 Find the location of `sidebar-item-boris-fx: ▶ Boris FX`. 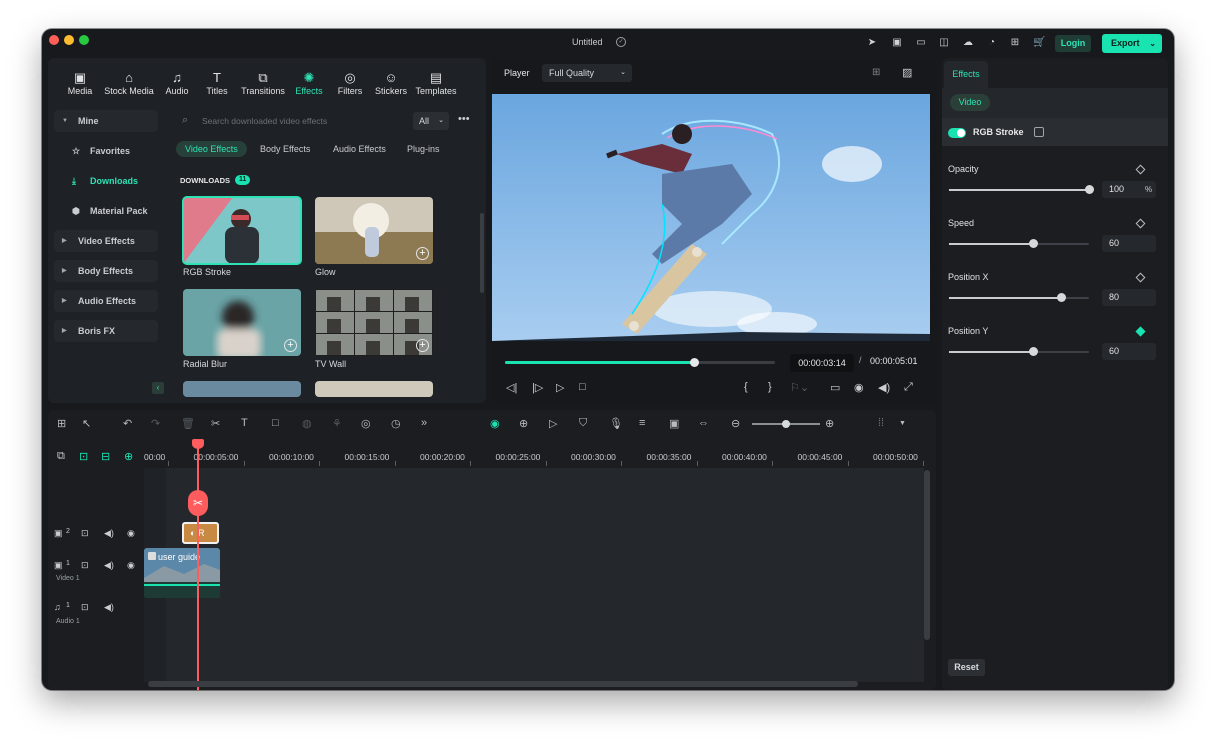

sidebar-item-boris-fx: ▶ Boris FX is located at coordinates (106, 331).